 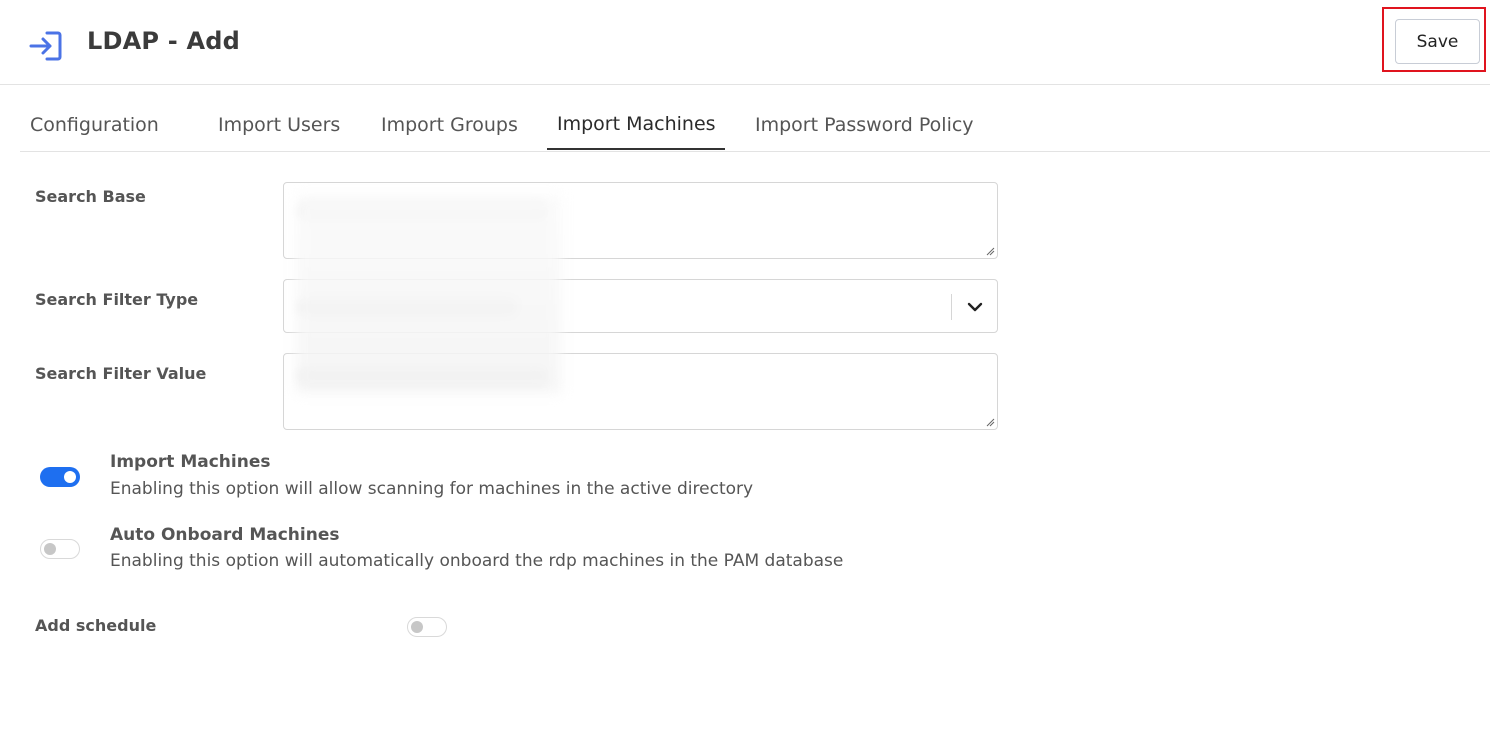 What do you see at coordinates (190, 462) in the screenshot?
I see `import-machines-title: Import Machines` at bounding box center [190, 462].